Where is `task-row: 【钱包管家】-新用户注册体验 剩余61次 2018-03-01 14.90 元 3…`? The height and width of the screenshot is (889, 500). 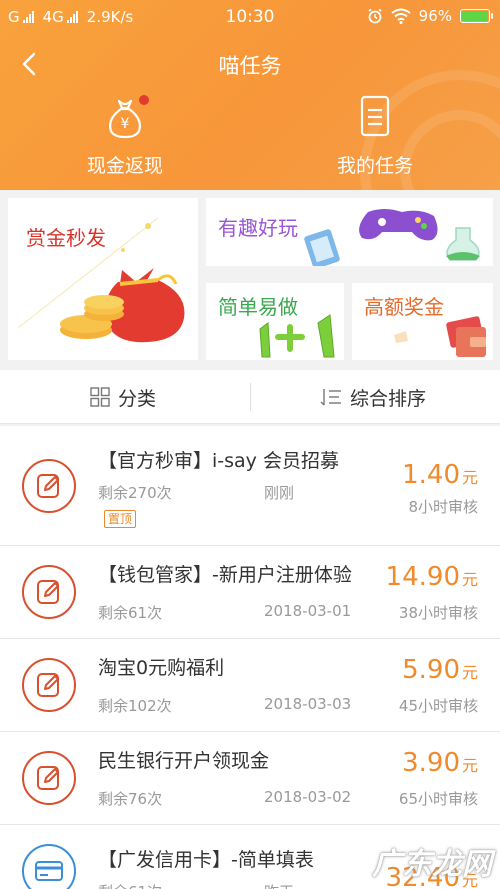 task-row: 【钱包管家】-新用户注册体验 剩余61次 2018-03-01 14.90 元 3… is located at coordinates (250, 592).